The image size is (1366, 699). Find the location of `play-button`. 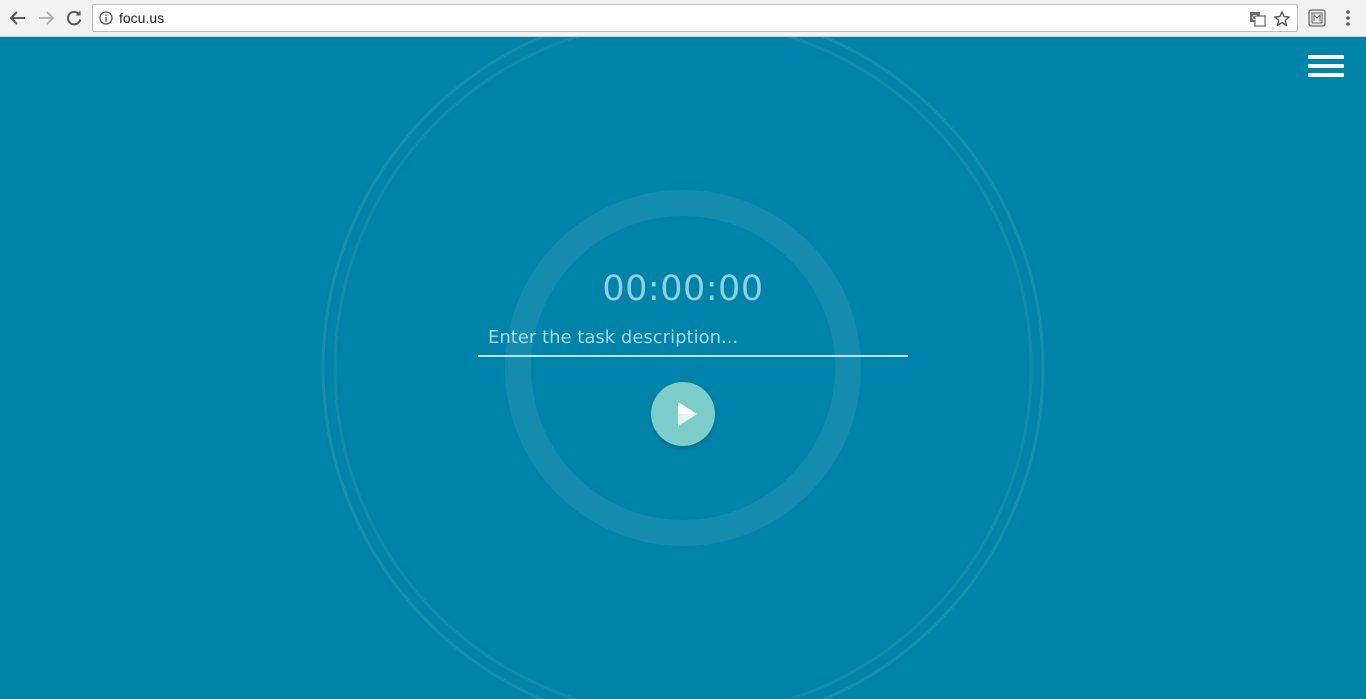

play-button is located at coordinates (683, 414).